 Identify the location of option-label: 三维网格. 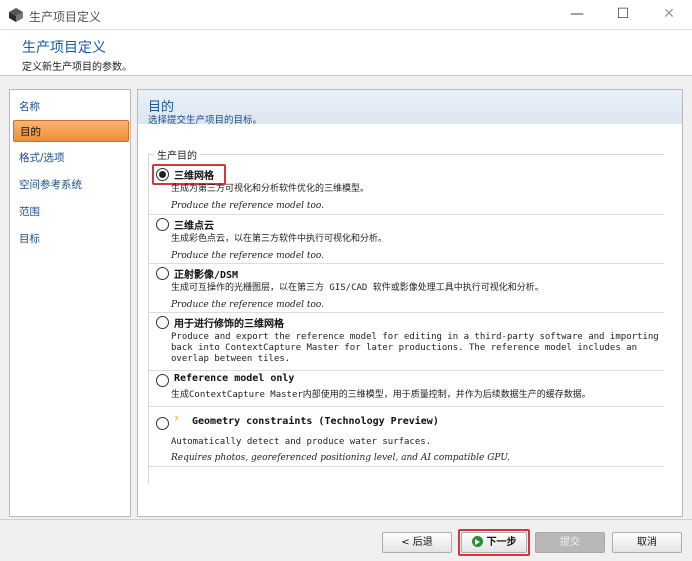
(194, 176).